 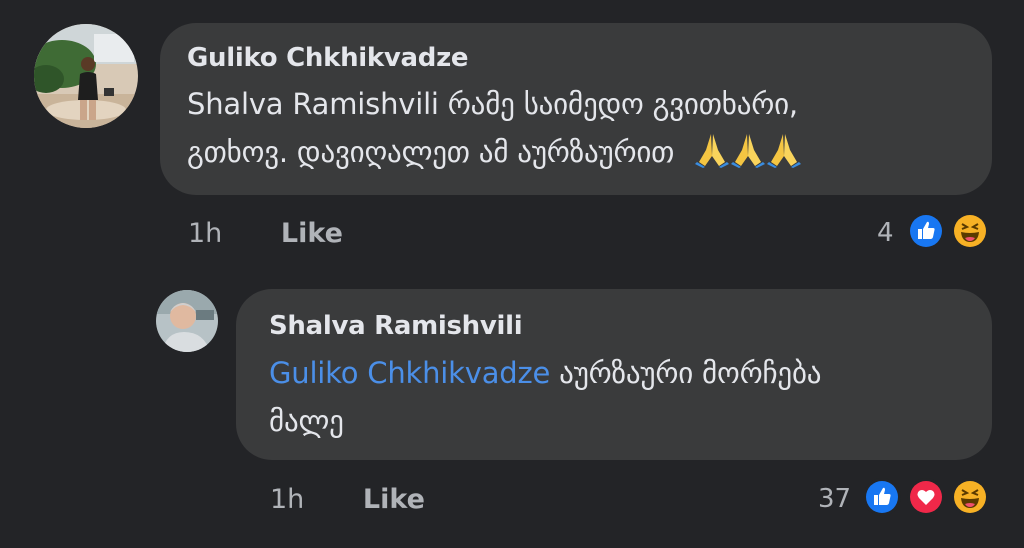 What do you see at coordinates (205, 233) in the screenshot?
I see `comment-time: 1h` at bounding box center [205, 233].